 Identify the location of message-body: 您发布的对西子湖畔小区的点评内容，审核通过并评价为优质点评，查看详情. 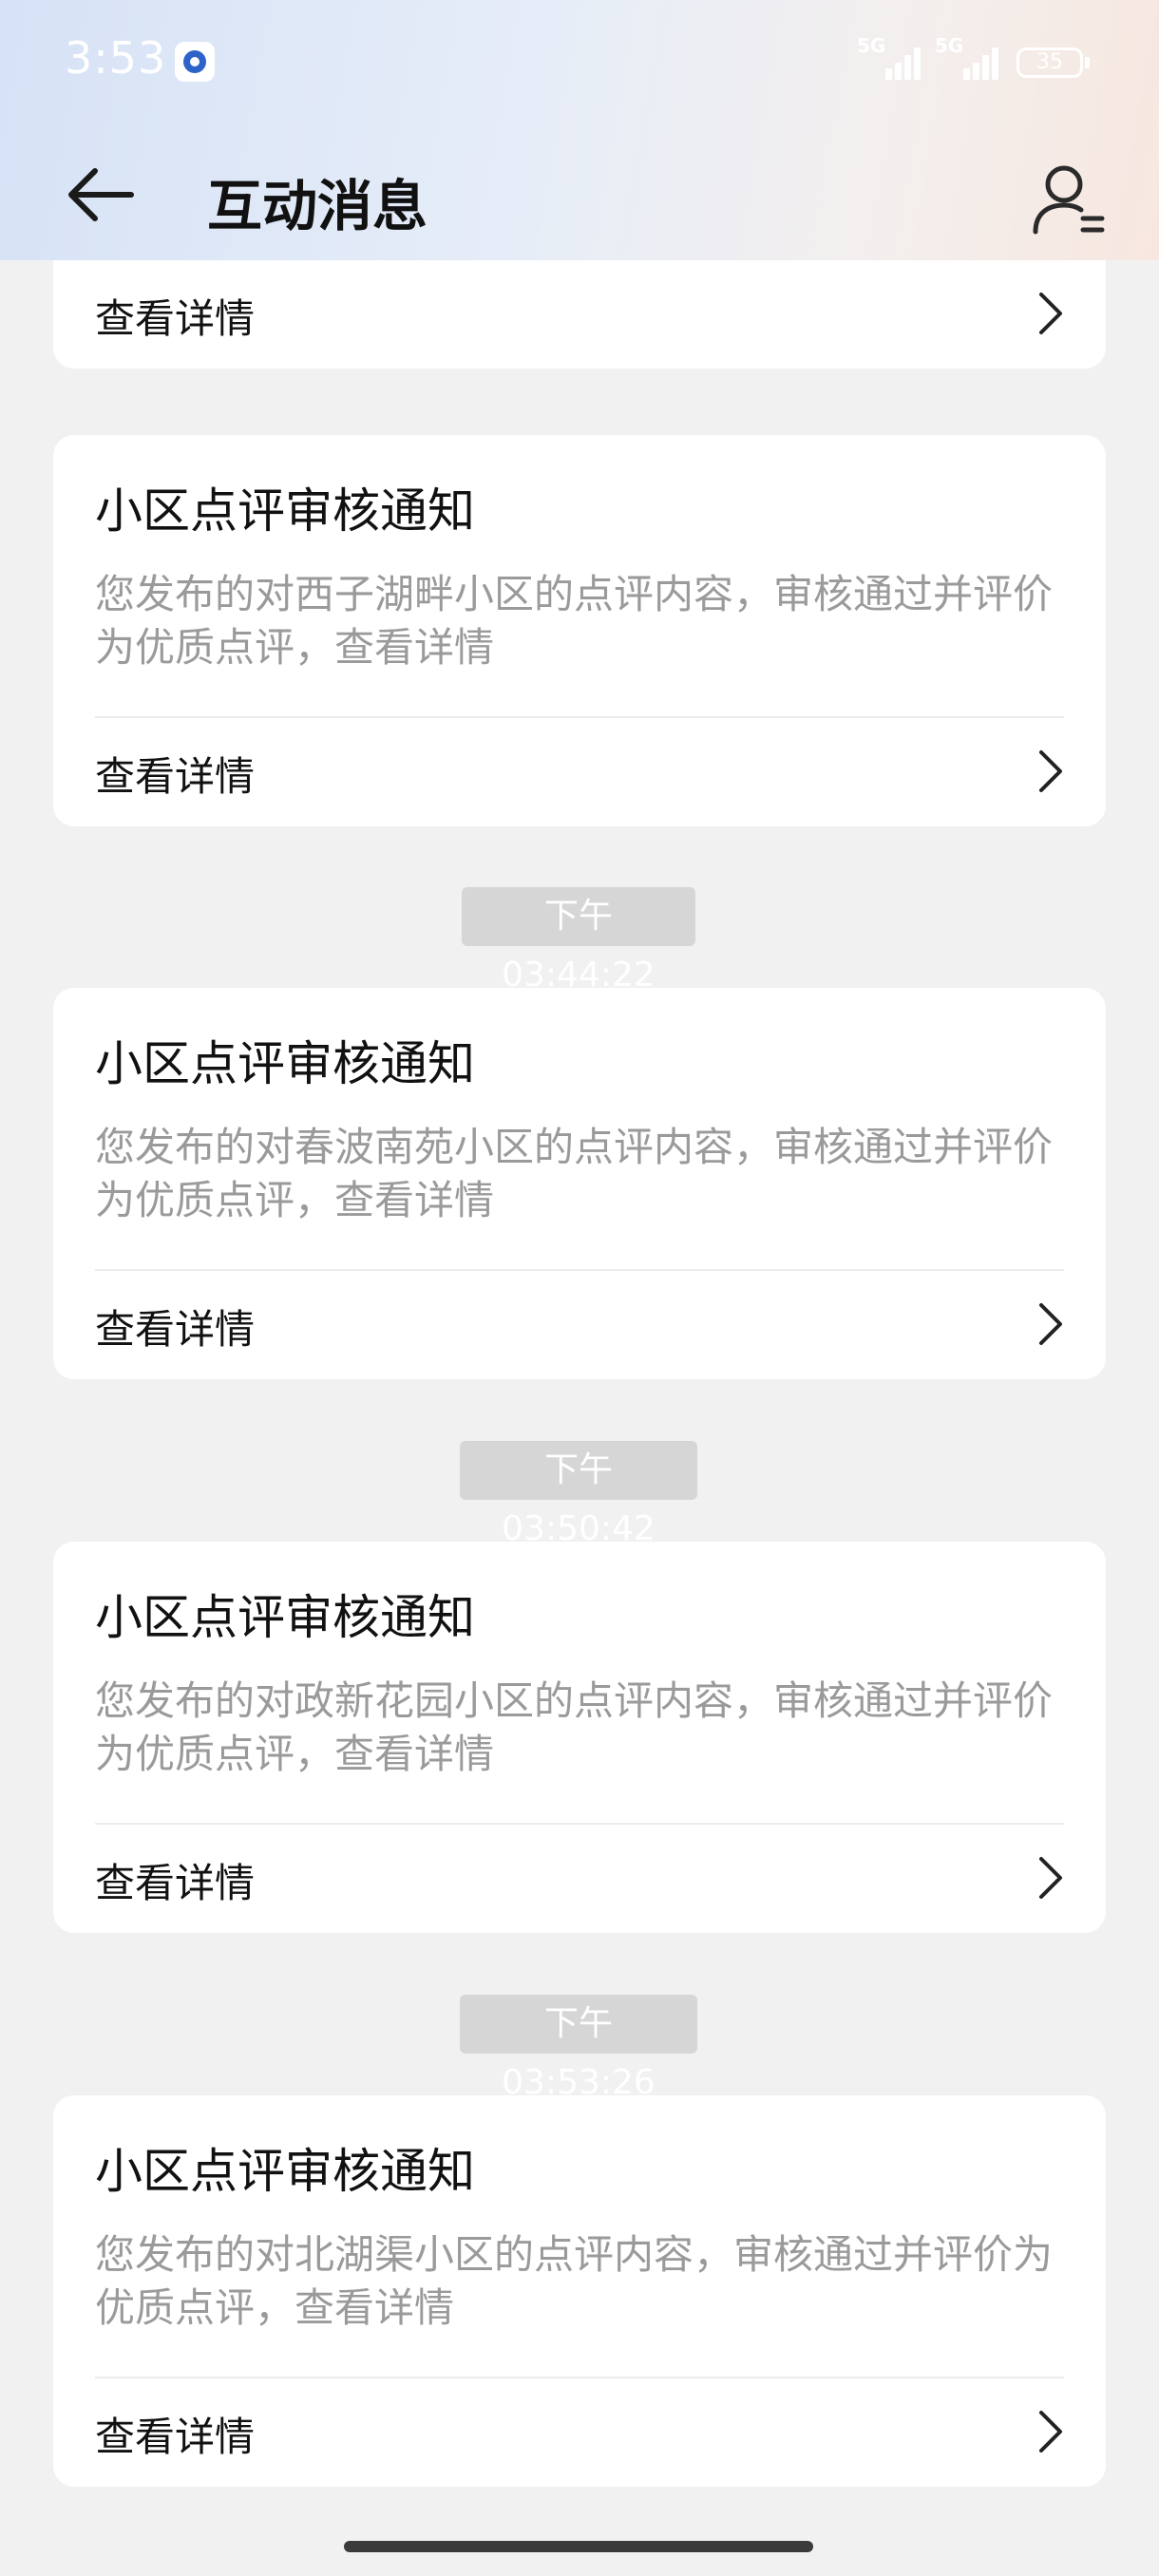
(574, 621).